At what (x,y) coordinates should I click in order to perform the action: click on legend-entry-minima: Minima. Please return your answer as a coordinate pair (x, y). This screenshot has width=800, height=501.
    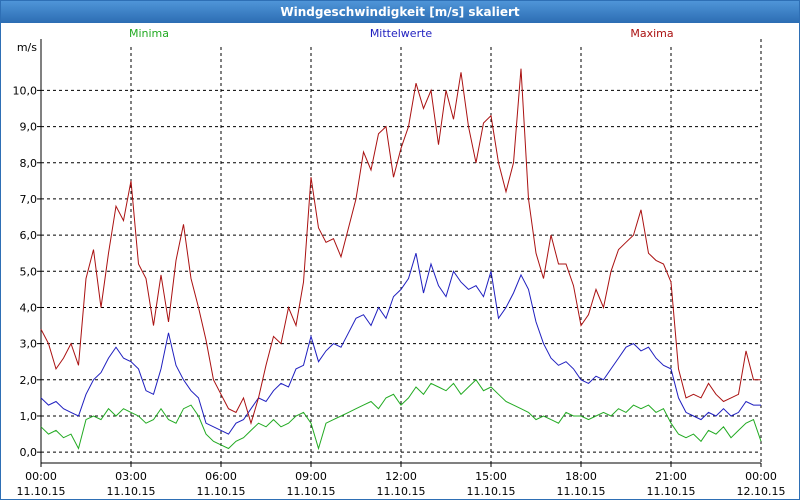
    Looking at the image, I should click on (149, 33).